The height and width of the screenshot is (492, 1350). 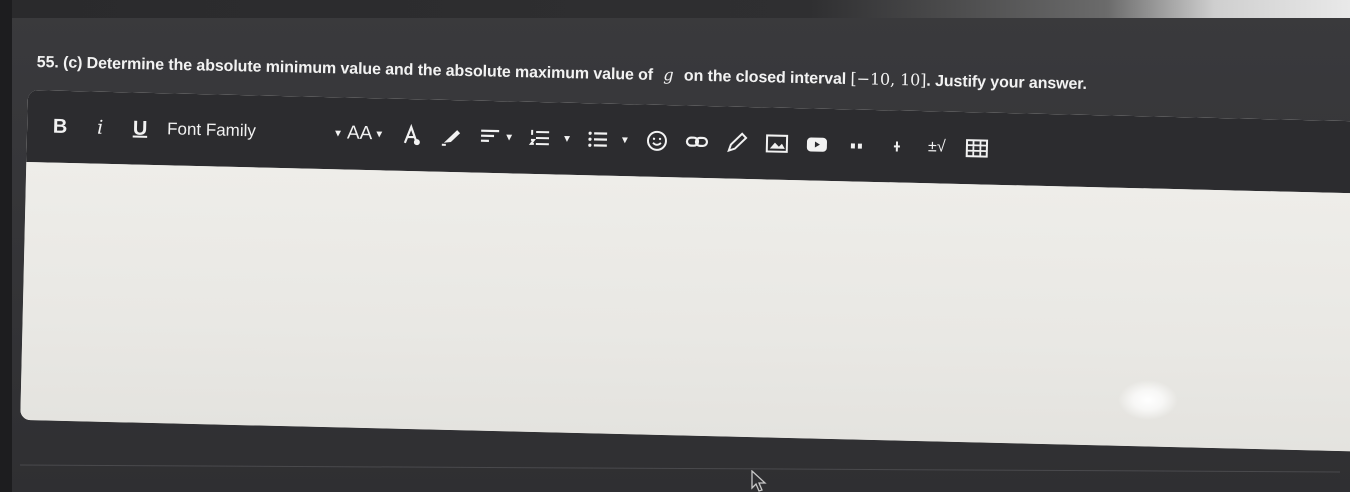 I want to click on math-button: ±√, so click(x=936, y=147).